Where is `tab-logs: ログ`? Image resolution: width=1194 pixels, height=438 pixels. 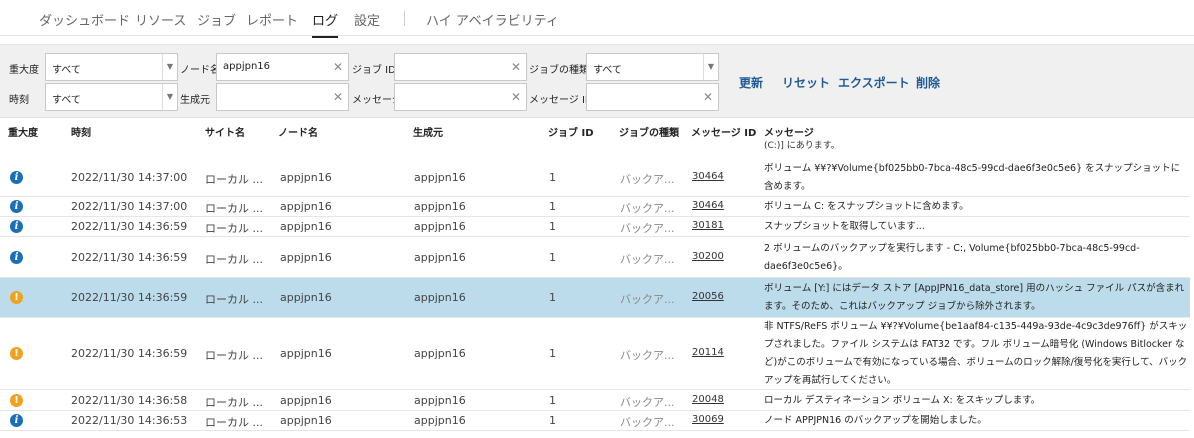 tab-logs: ログ is located at coordinates (325, 24).